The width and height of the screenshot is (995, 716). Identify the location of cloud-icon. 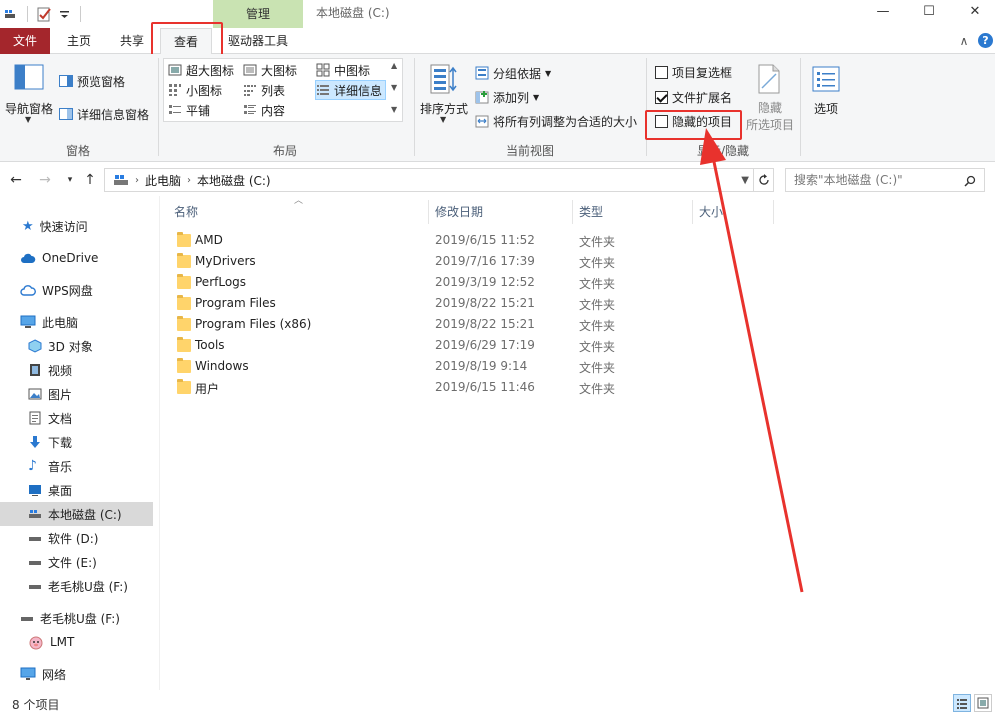
(28, 258).